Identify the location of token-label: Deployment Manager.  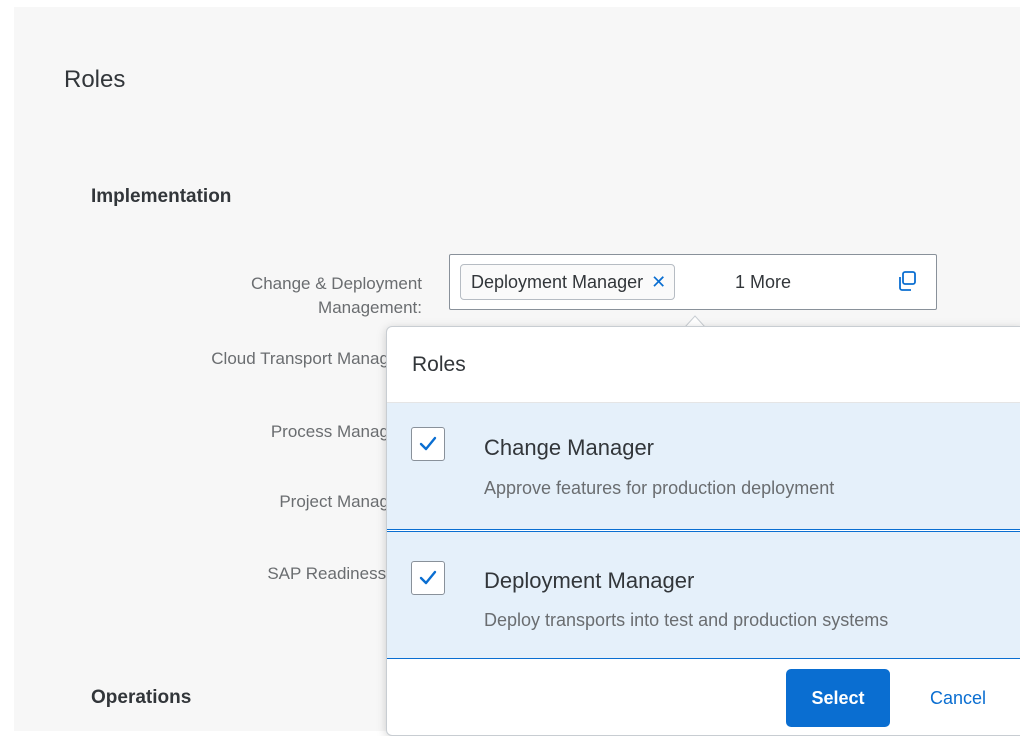
(557, 281).